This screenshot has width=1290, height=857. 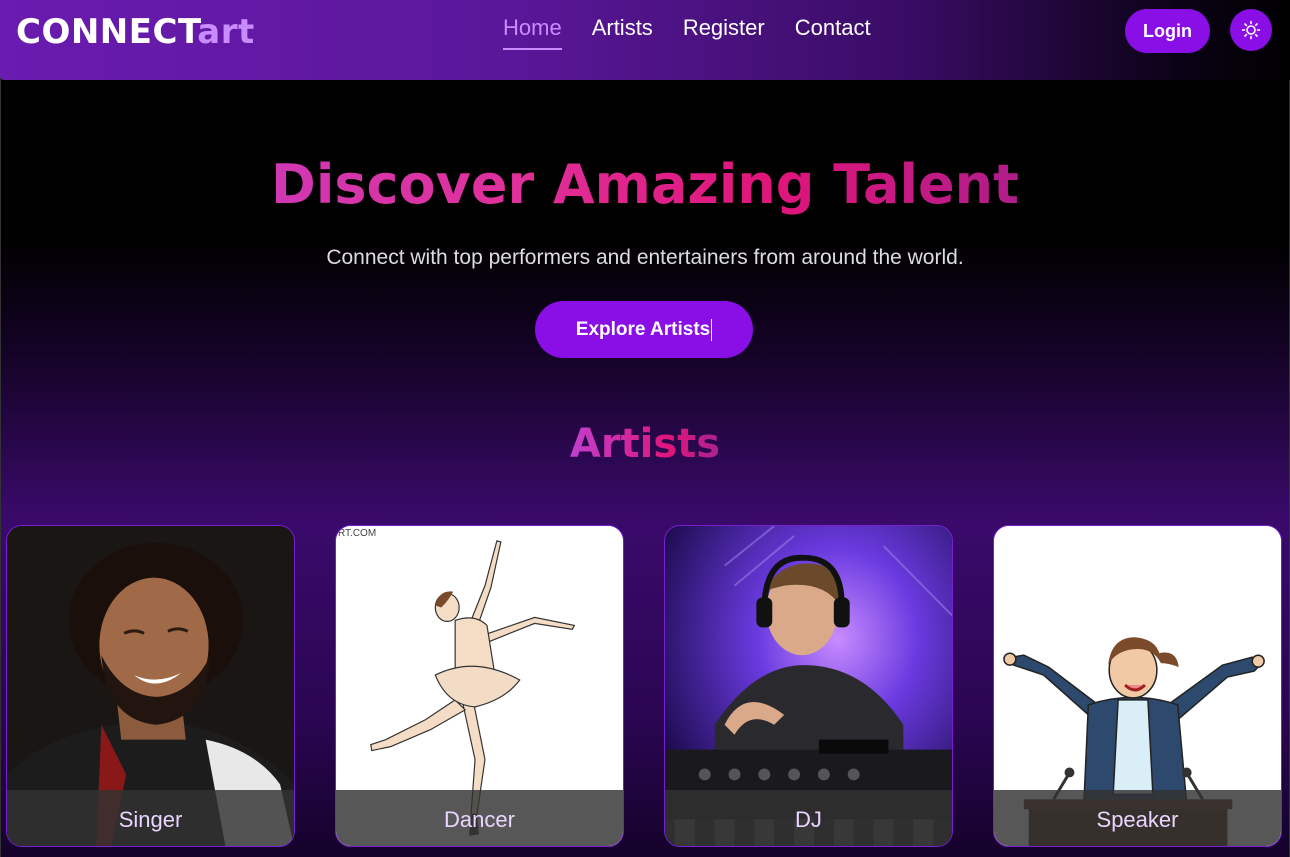 I want to click on card-caption: Dancer, so click(x=479, y=818).